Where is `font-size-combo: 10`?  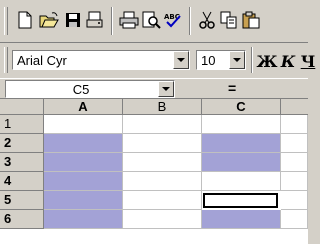
font-size-combo: 10 is located at coordinates (221, 60).